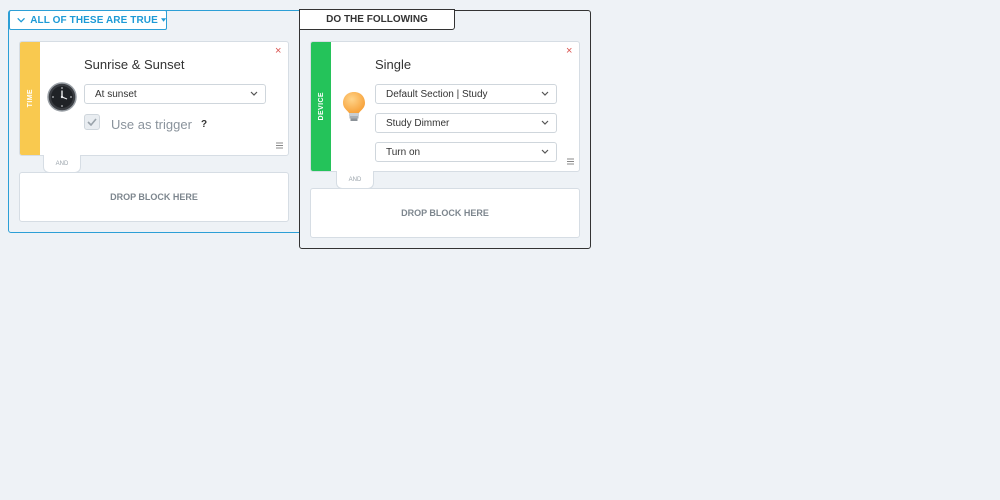 This screenshot has height=500, width=1000. Describe the element at coordinates (354, 106) in the screenshot. I see `light-bulb-icon` at that location.